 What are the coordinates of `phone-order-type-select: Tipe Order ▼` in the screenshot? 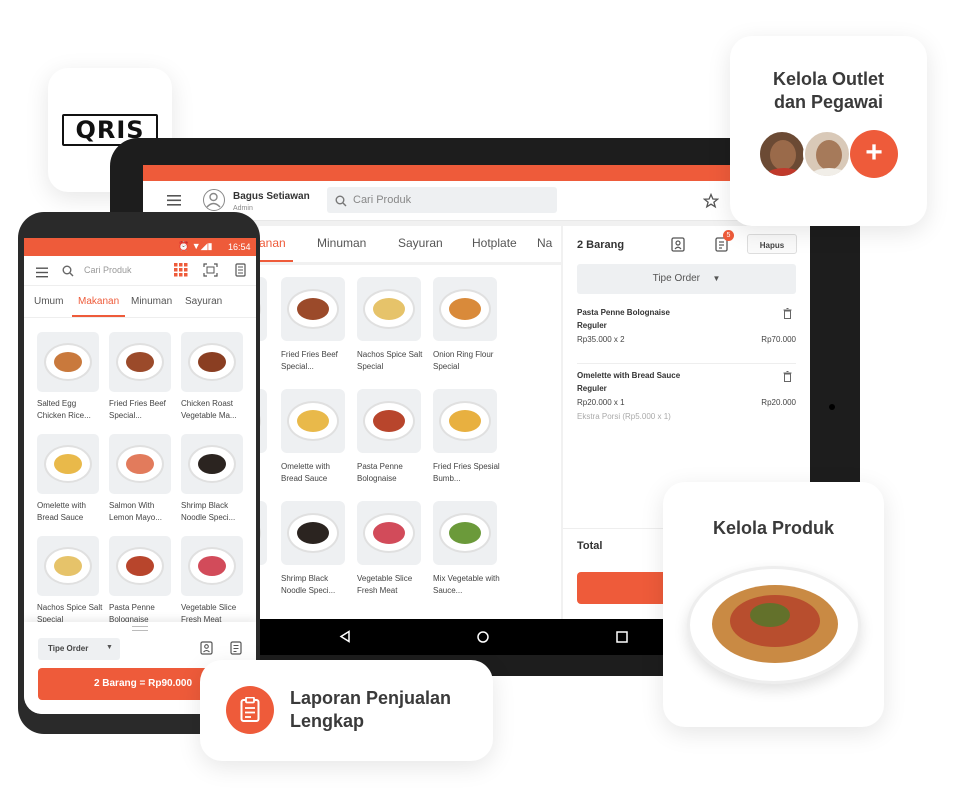 It's located at (79, 649).